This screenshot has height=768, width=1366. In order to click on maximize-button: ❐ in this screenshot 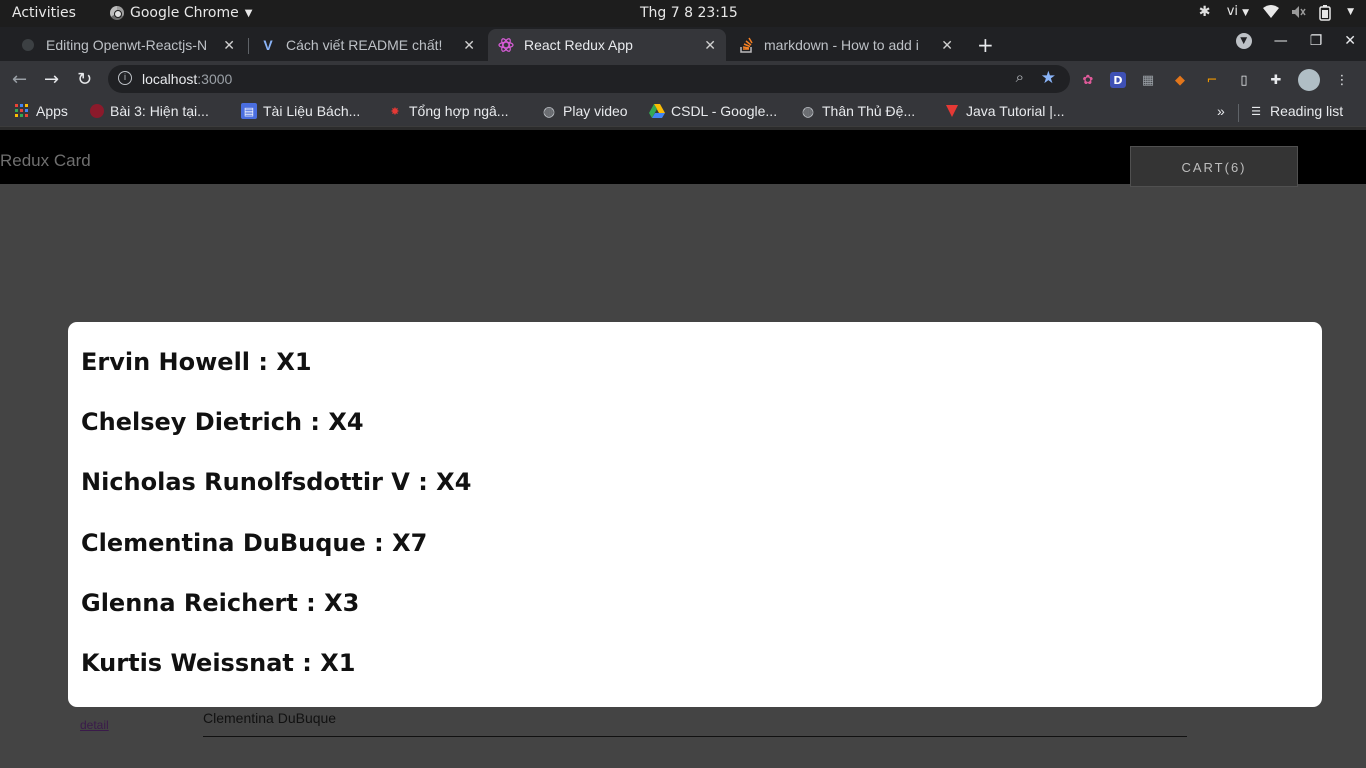, I will do `click(1316, 41)`.